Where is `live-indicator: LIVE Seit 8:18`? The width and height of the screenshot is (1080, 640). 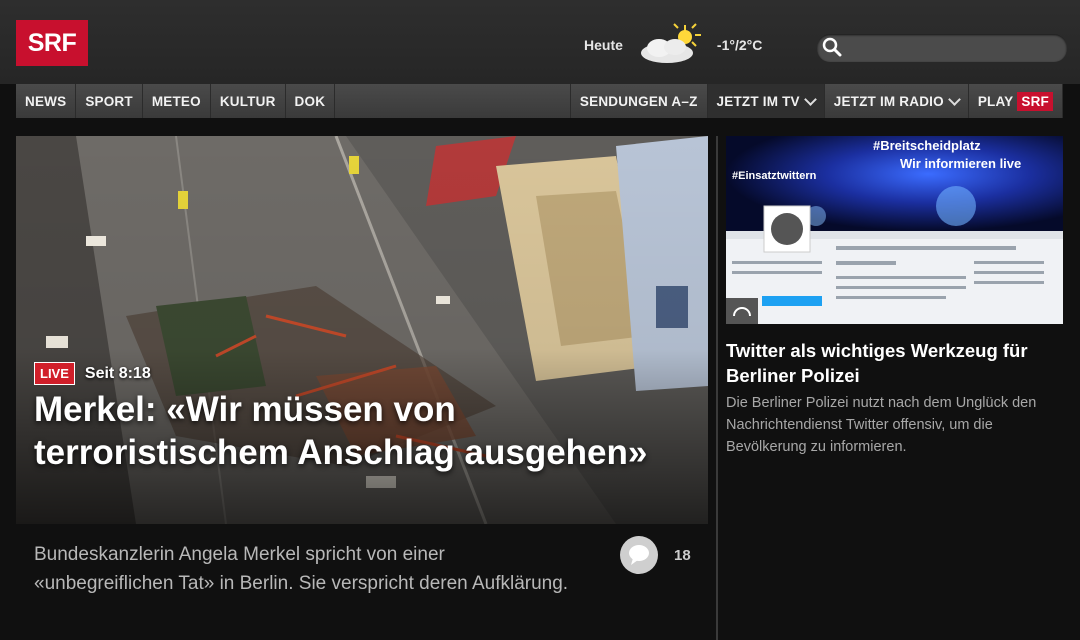 live-indicator: LIVE Seit 8:18 is located at coordinates (92, 373).